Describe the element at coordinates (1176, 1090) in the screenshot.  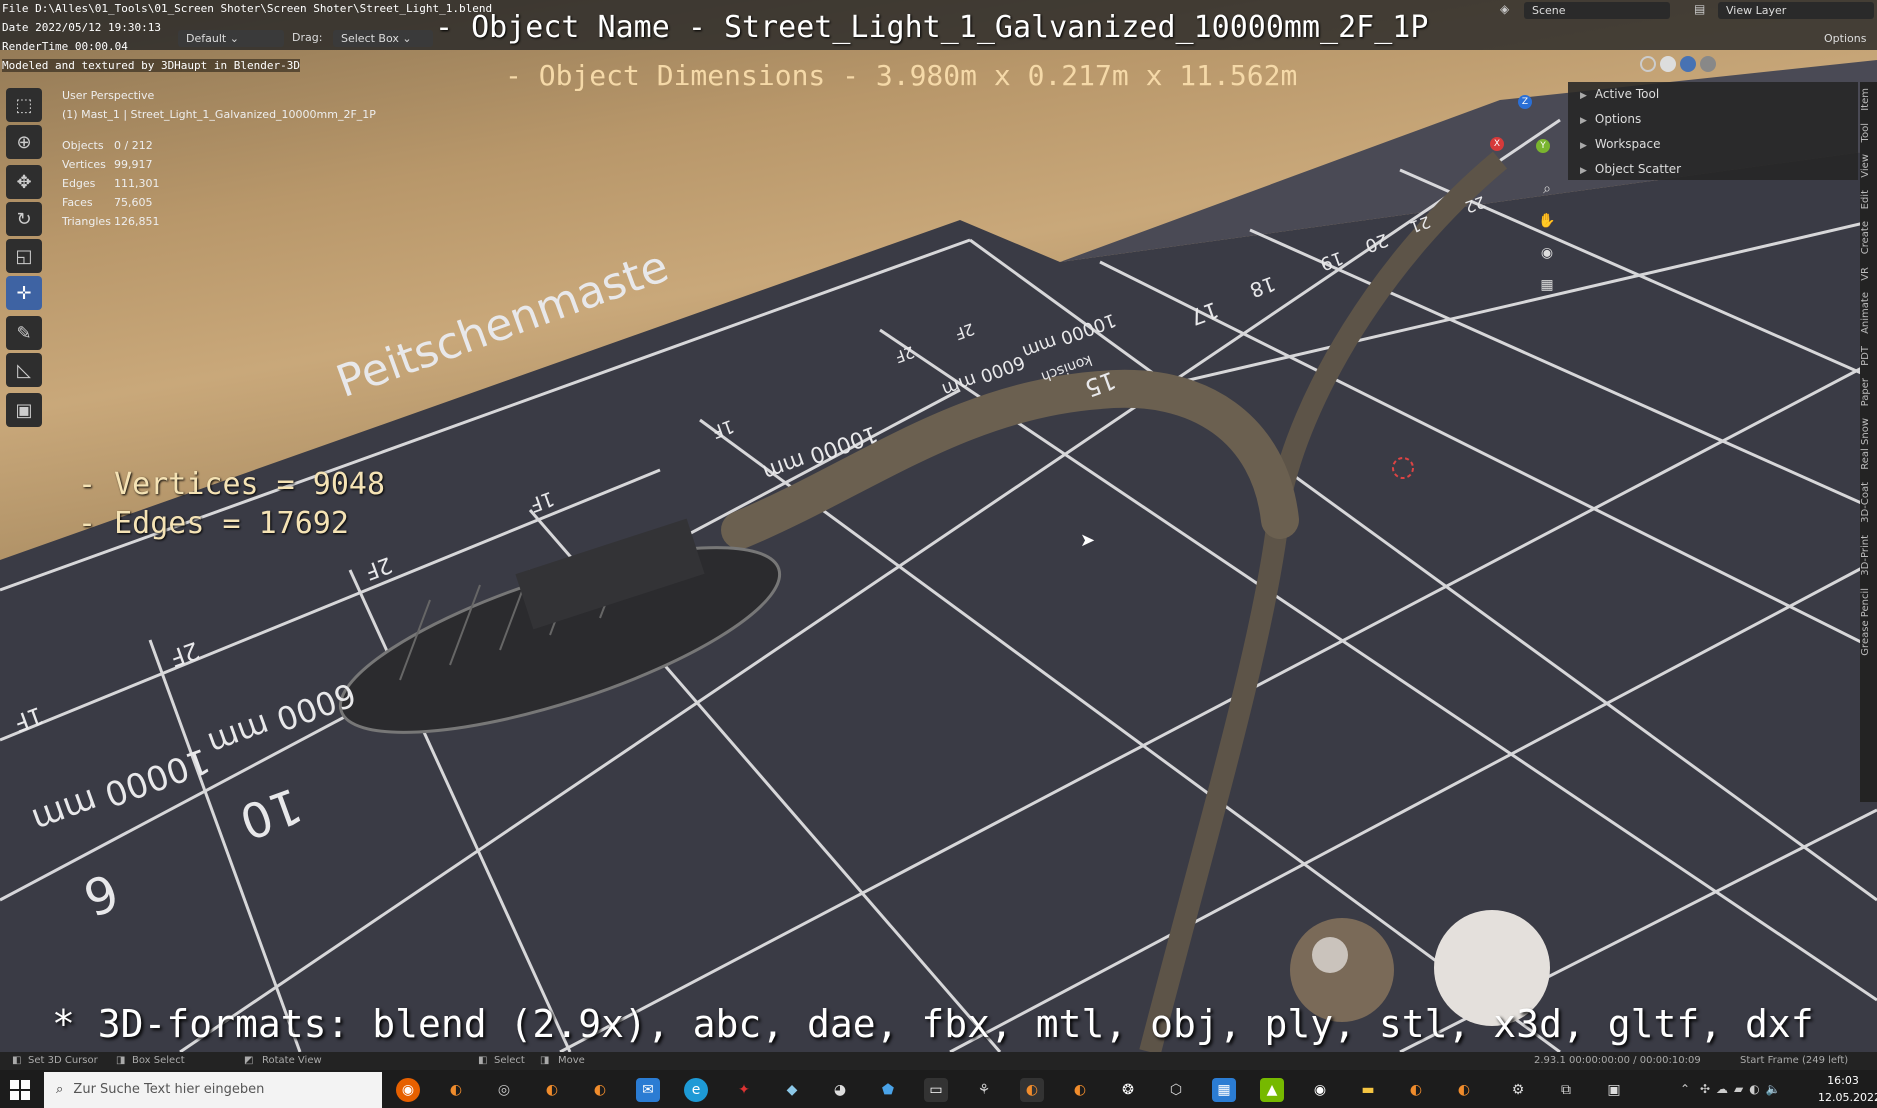
I see `cube-icon: ⬡` at that location.